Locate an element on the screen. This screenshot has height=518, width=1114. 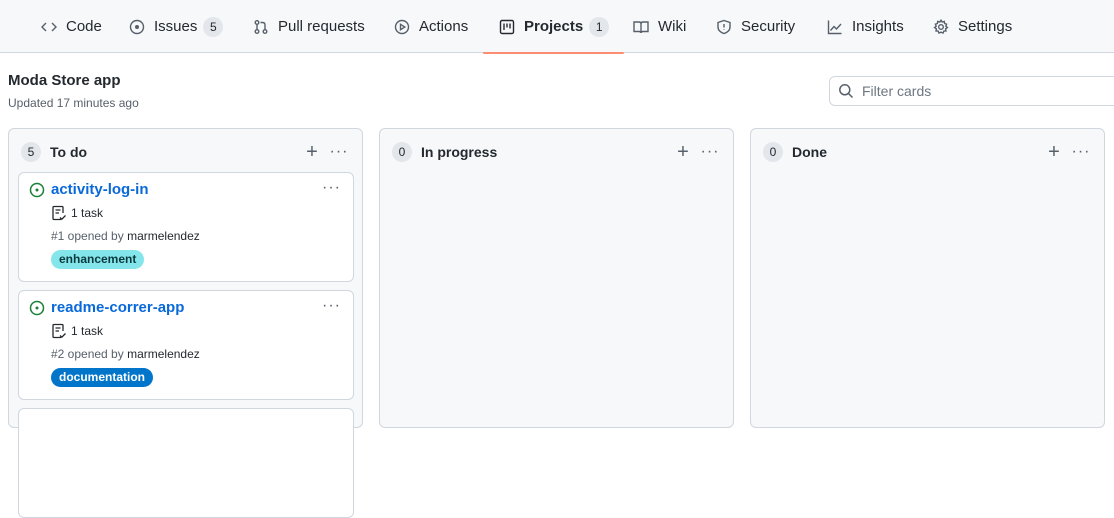
tab-actions: Actions is located at coordinates (430, 26).